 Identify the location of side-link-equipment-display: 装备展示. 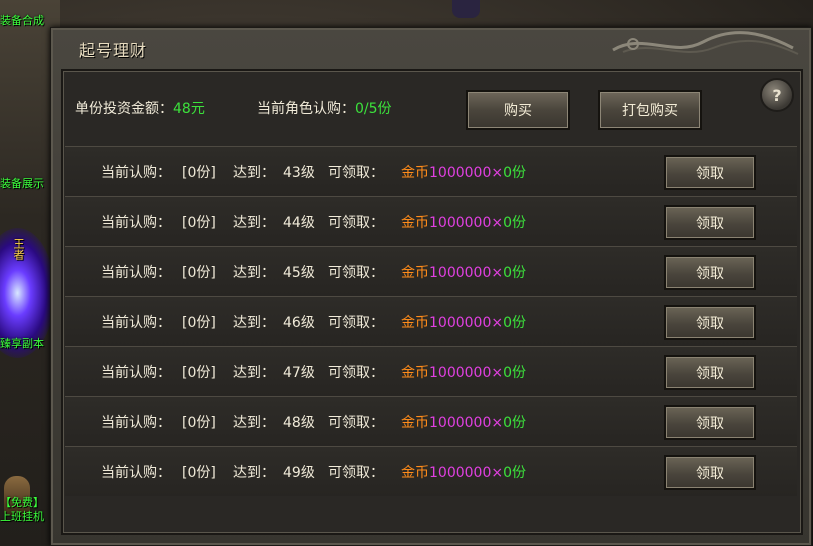
(22, 183).